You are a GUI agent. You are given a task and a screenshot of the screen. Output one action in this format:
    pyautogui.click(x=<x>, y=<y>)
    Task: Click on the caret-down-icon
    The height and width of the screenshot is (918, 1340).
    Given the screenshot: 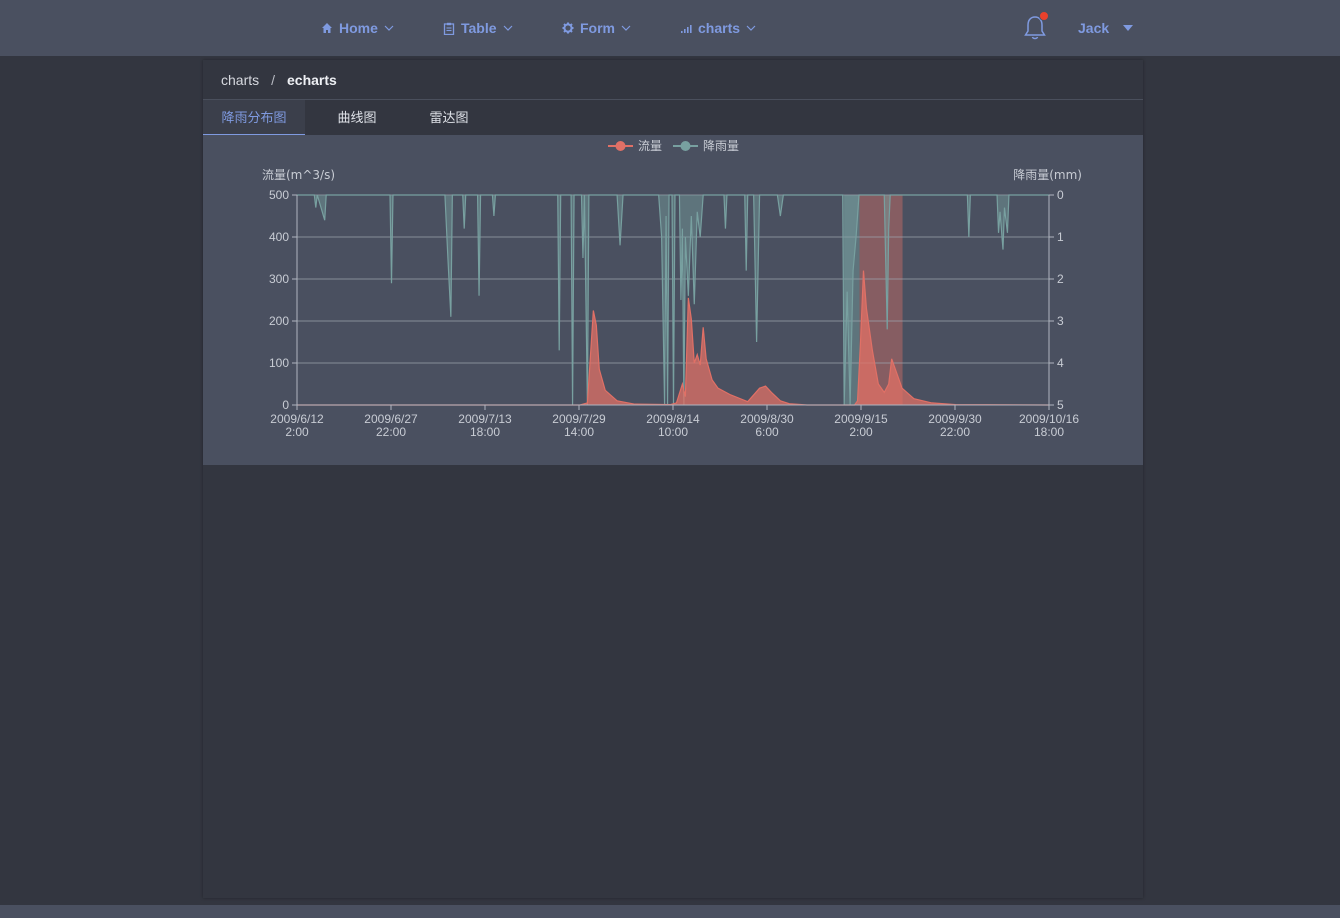 What is the action you would take?
    pyautogui.click(x=1128, y=28)
    